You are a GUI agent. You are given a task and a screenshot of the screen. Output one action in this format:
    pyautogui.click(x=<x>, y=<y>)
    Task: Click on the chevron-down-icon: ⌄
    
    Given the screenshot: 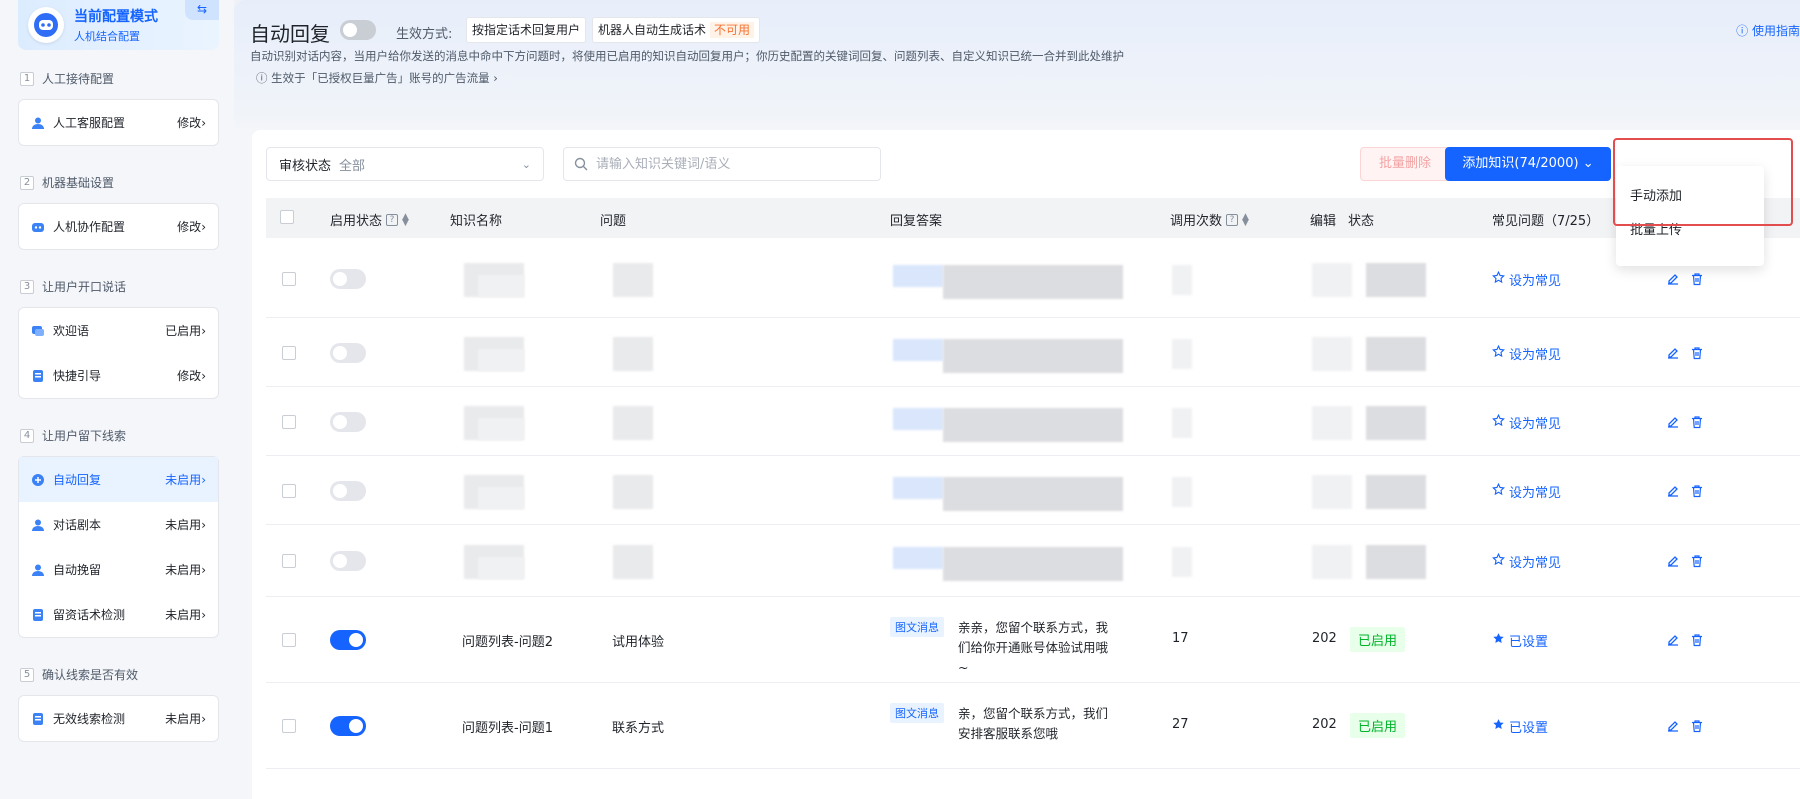 What is the action you would take?
    pyautogui.click(x=1588, y=163)
    